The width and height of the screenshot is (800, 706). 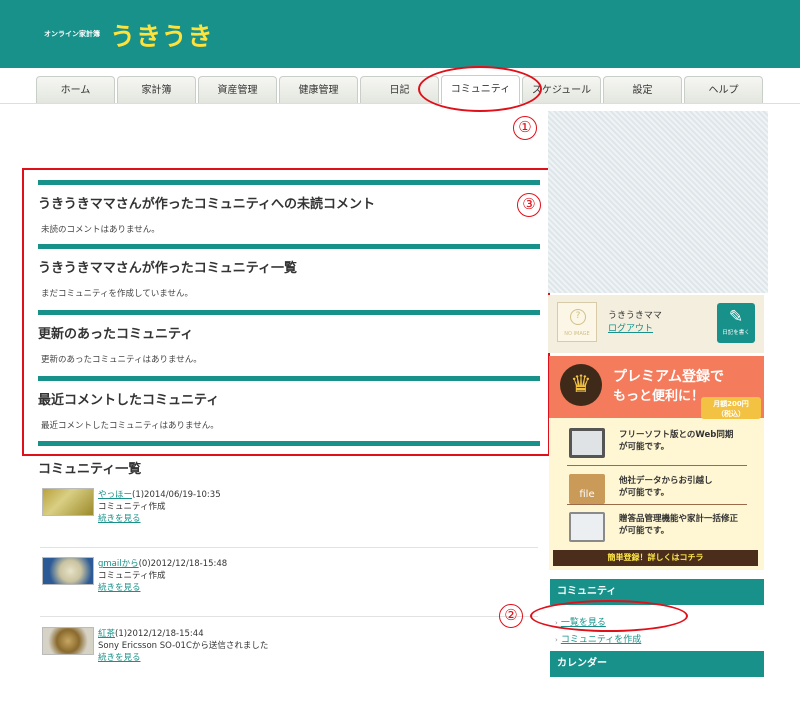 I want to click on write-diary-label: 日記を書く, so click(x=736, y=333).